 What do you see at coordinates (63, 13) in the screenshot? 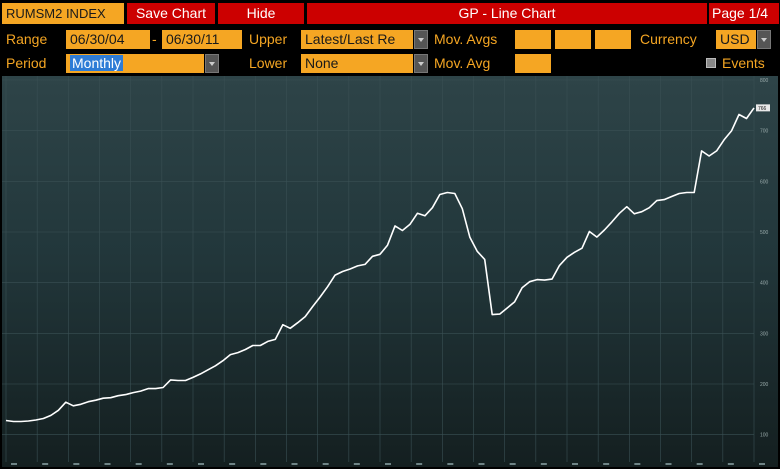
I see `ticker-field: RUMSM2 INDEX` at bounding box center [63, 13].